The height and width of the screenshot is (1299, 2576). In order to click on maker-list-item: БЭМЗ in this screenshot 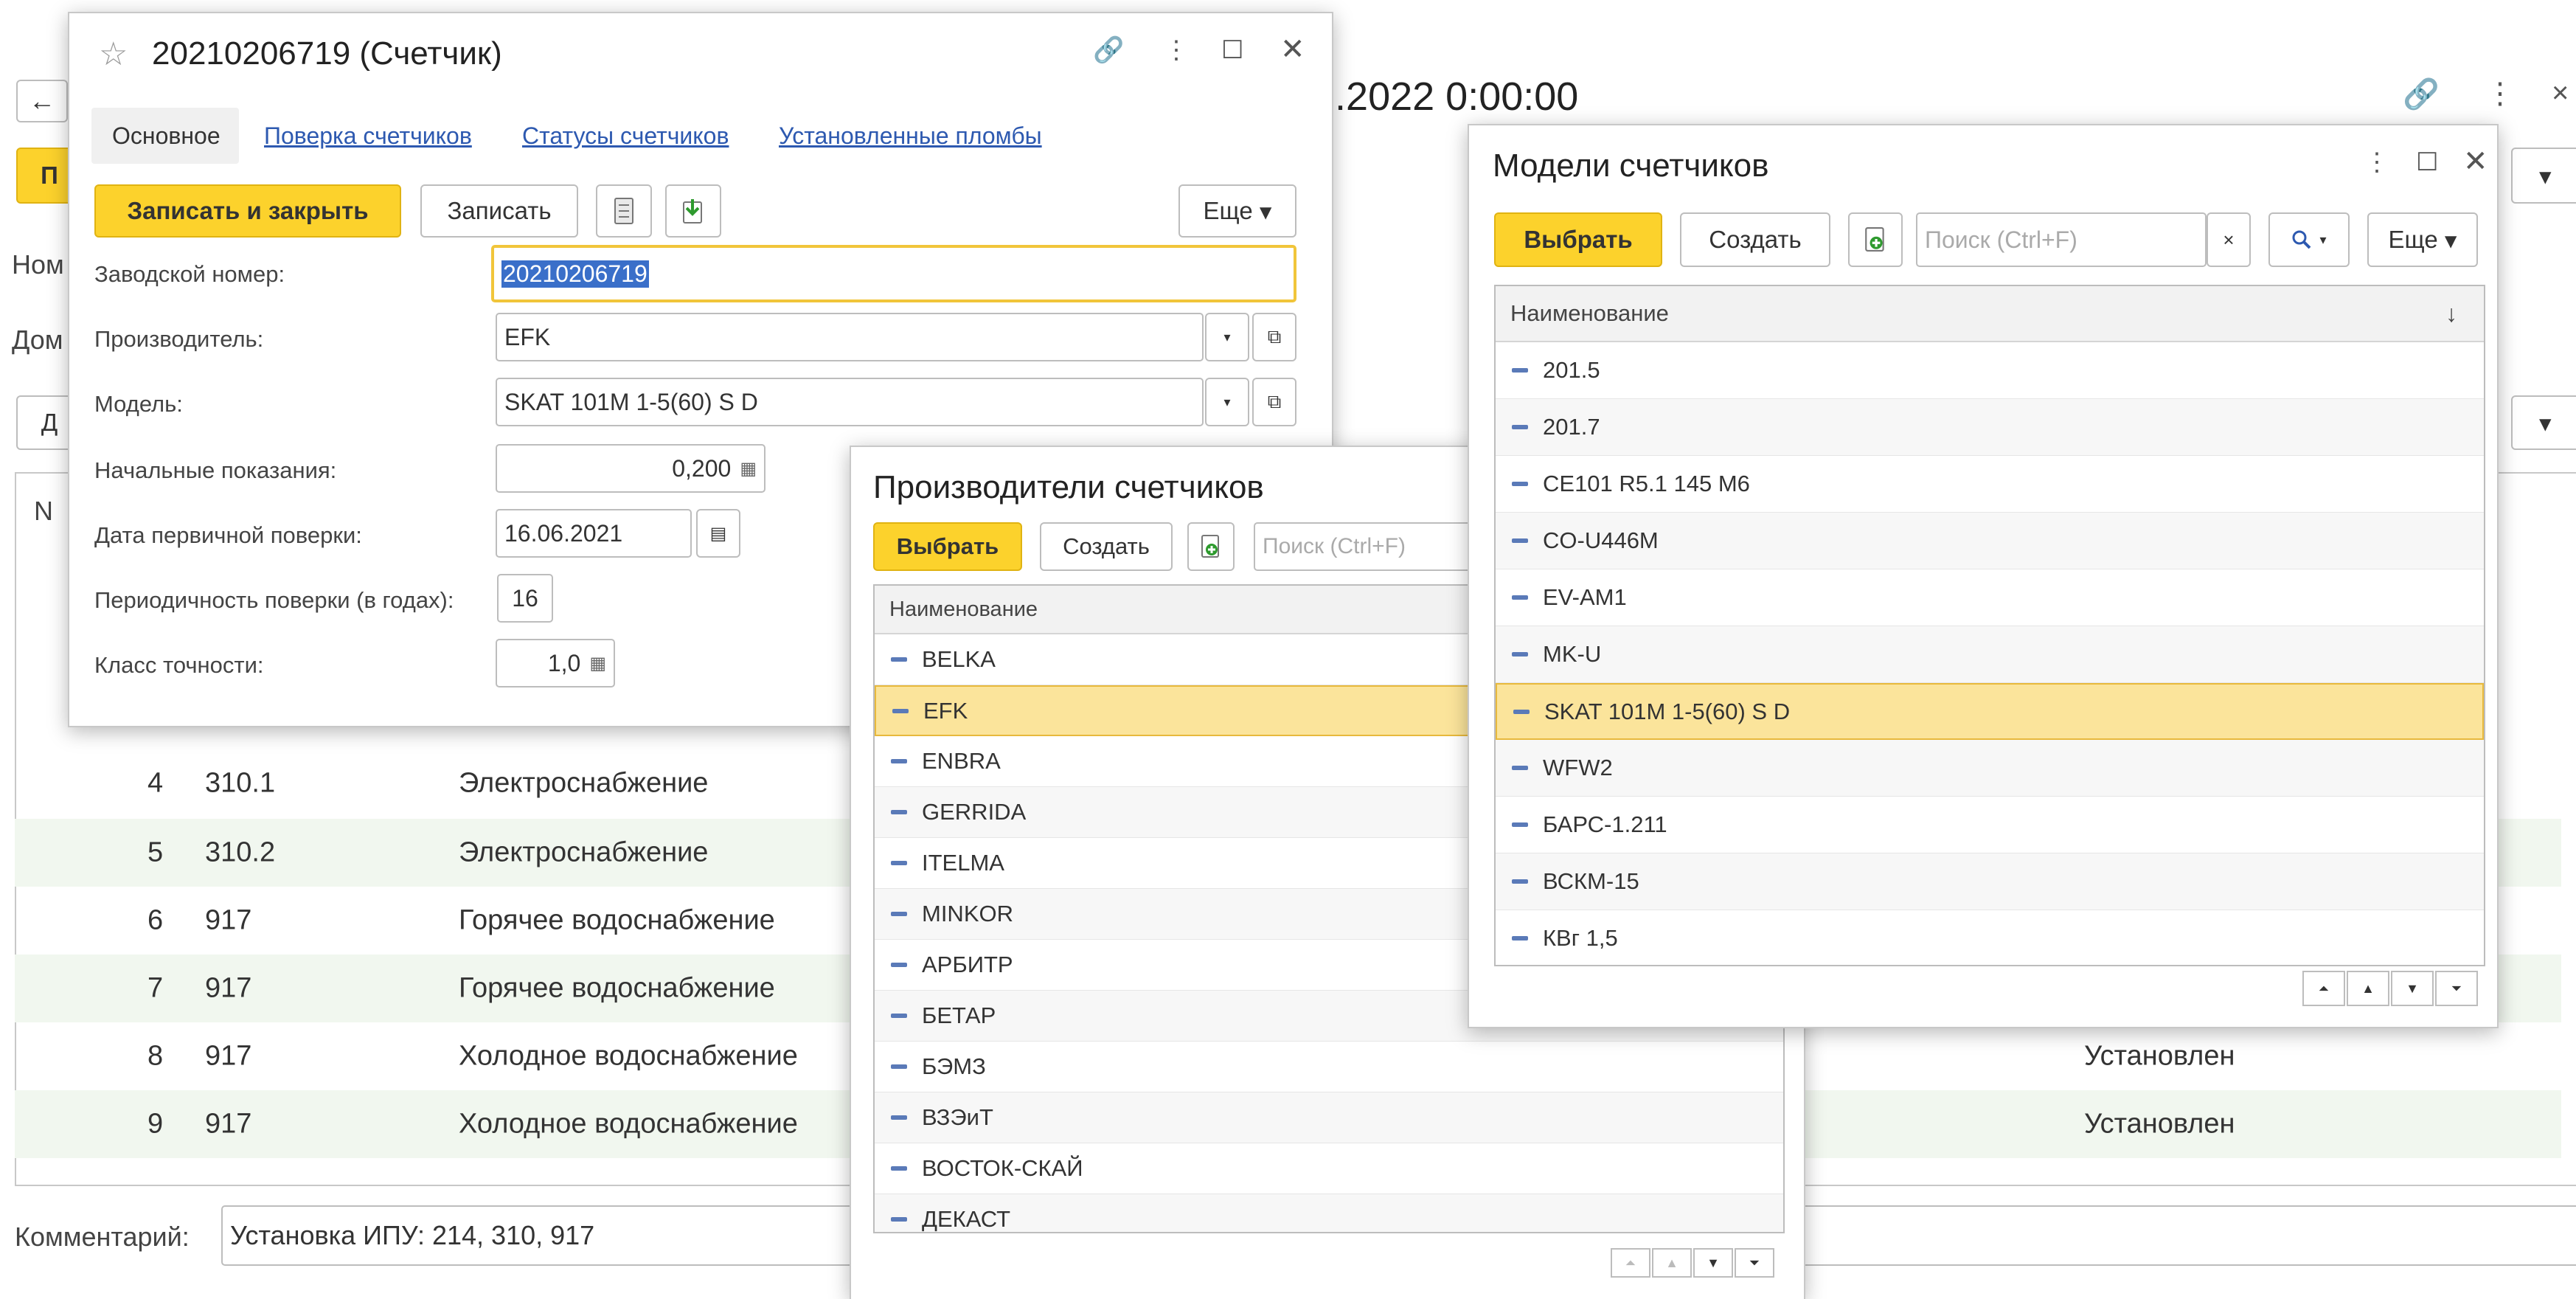, I will do `click(1329, 1067)`.